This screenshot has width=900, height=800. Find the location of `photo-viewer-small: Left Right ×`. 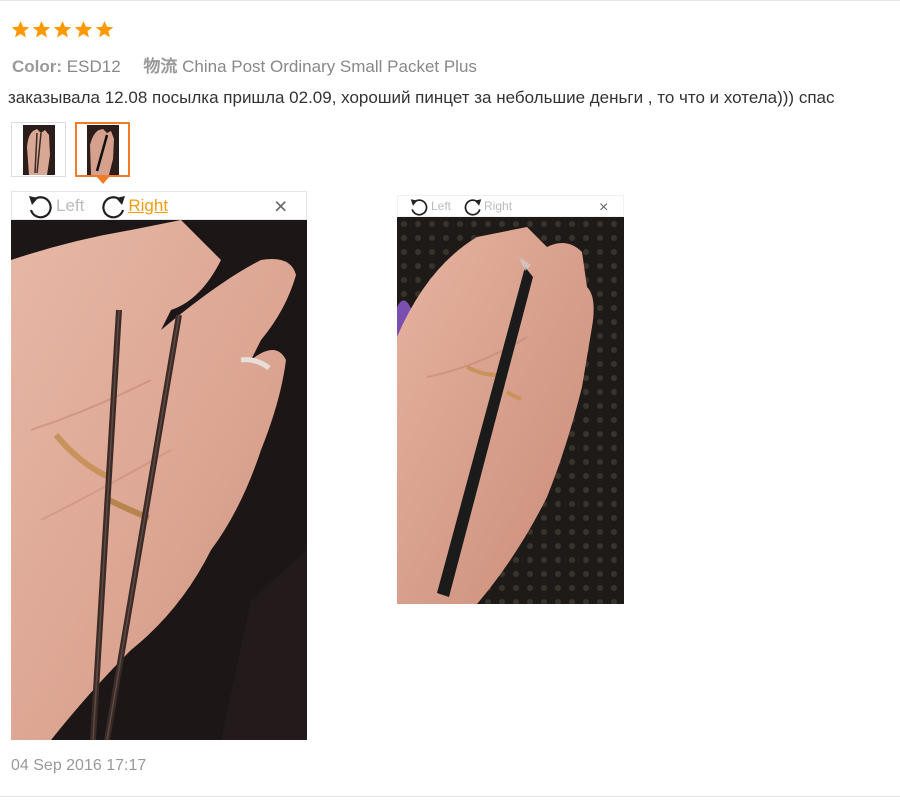

photo-viewer-small: Left Right × is located at coordinates (510, 399).